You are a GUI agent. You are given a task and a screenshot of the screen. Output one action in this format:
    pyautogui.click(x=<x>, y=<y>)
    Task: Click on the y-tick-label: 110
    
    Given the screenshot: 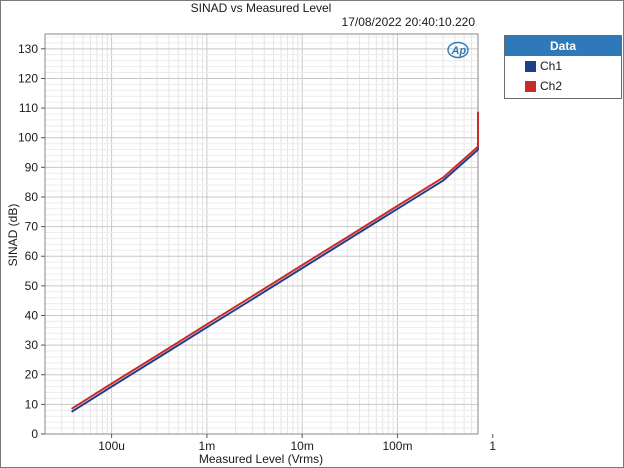 What is the action you would take?
    pyautogui.click(x=28, y=108)
    